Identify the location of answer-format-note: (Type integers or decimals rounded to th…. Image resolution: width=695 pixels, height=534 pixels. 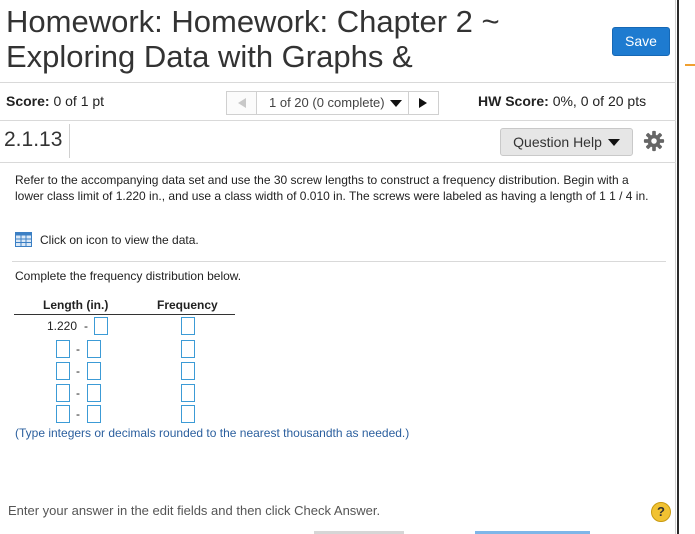
(212, 433).